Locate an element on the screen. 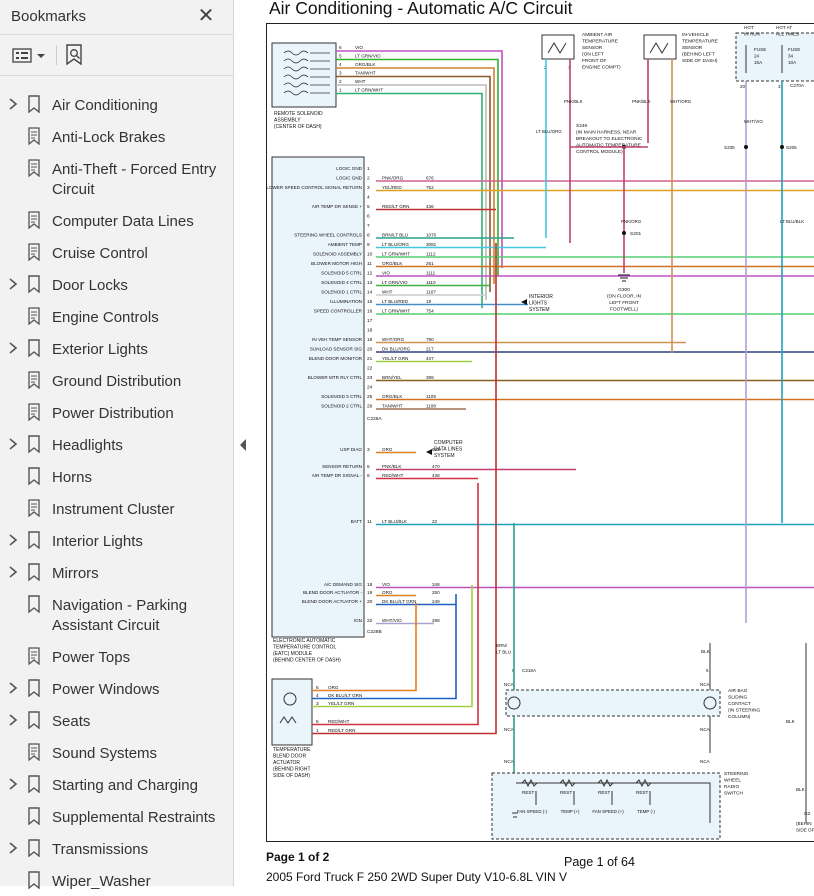  bookmark-item: Interior Lights is located at coordinates (117, 542).